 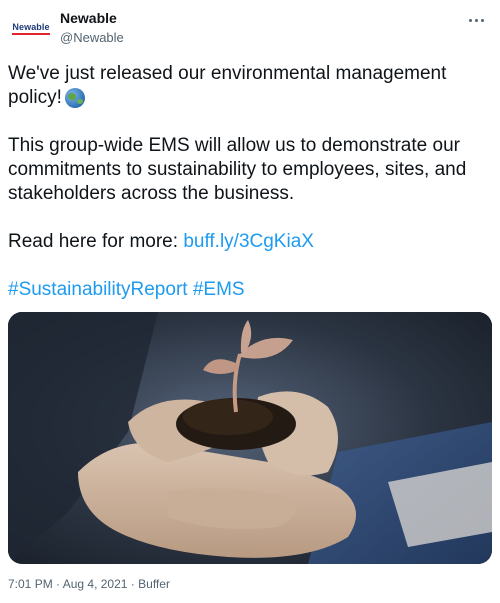 I want to click on tweet-source: Buffer, so click(x=154, y=584).